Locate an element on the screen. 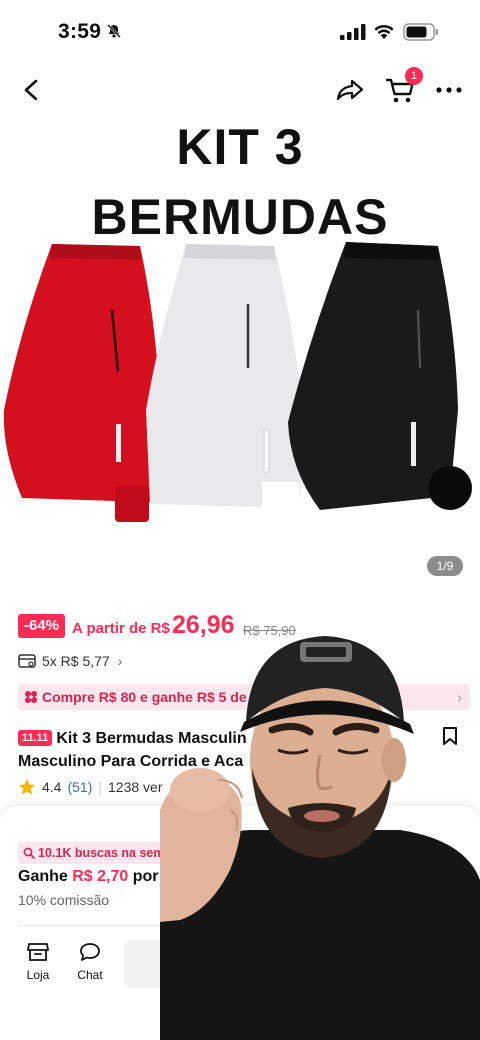 The image size is (480, 1040). share-icon is located at coordinates (350, 90).